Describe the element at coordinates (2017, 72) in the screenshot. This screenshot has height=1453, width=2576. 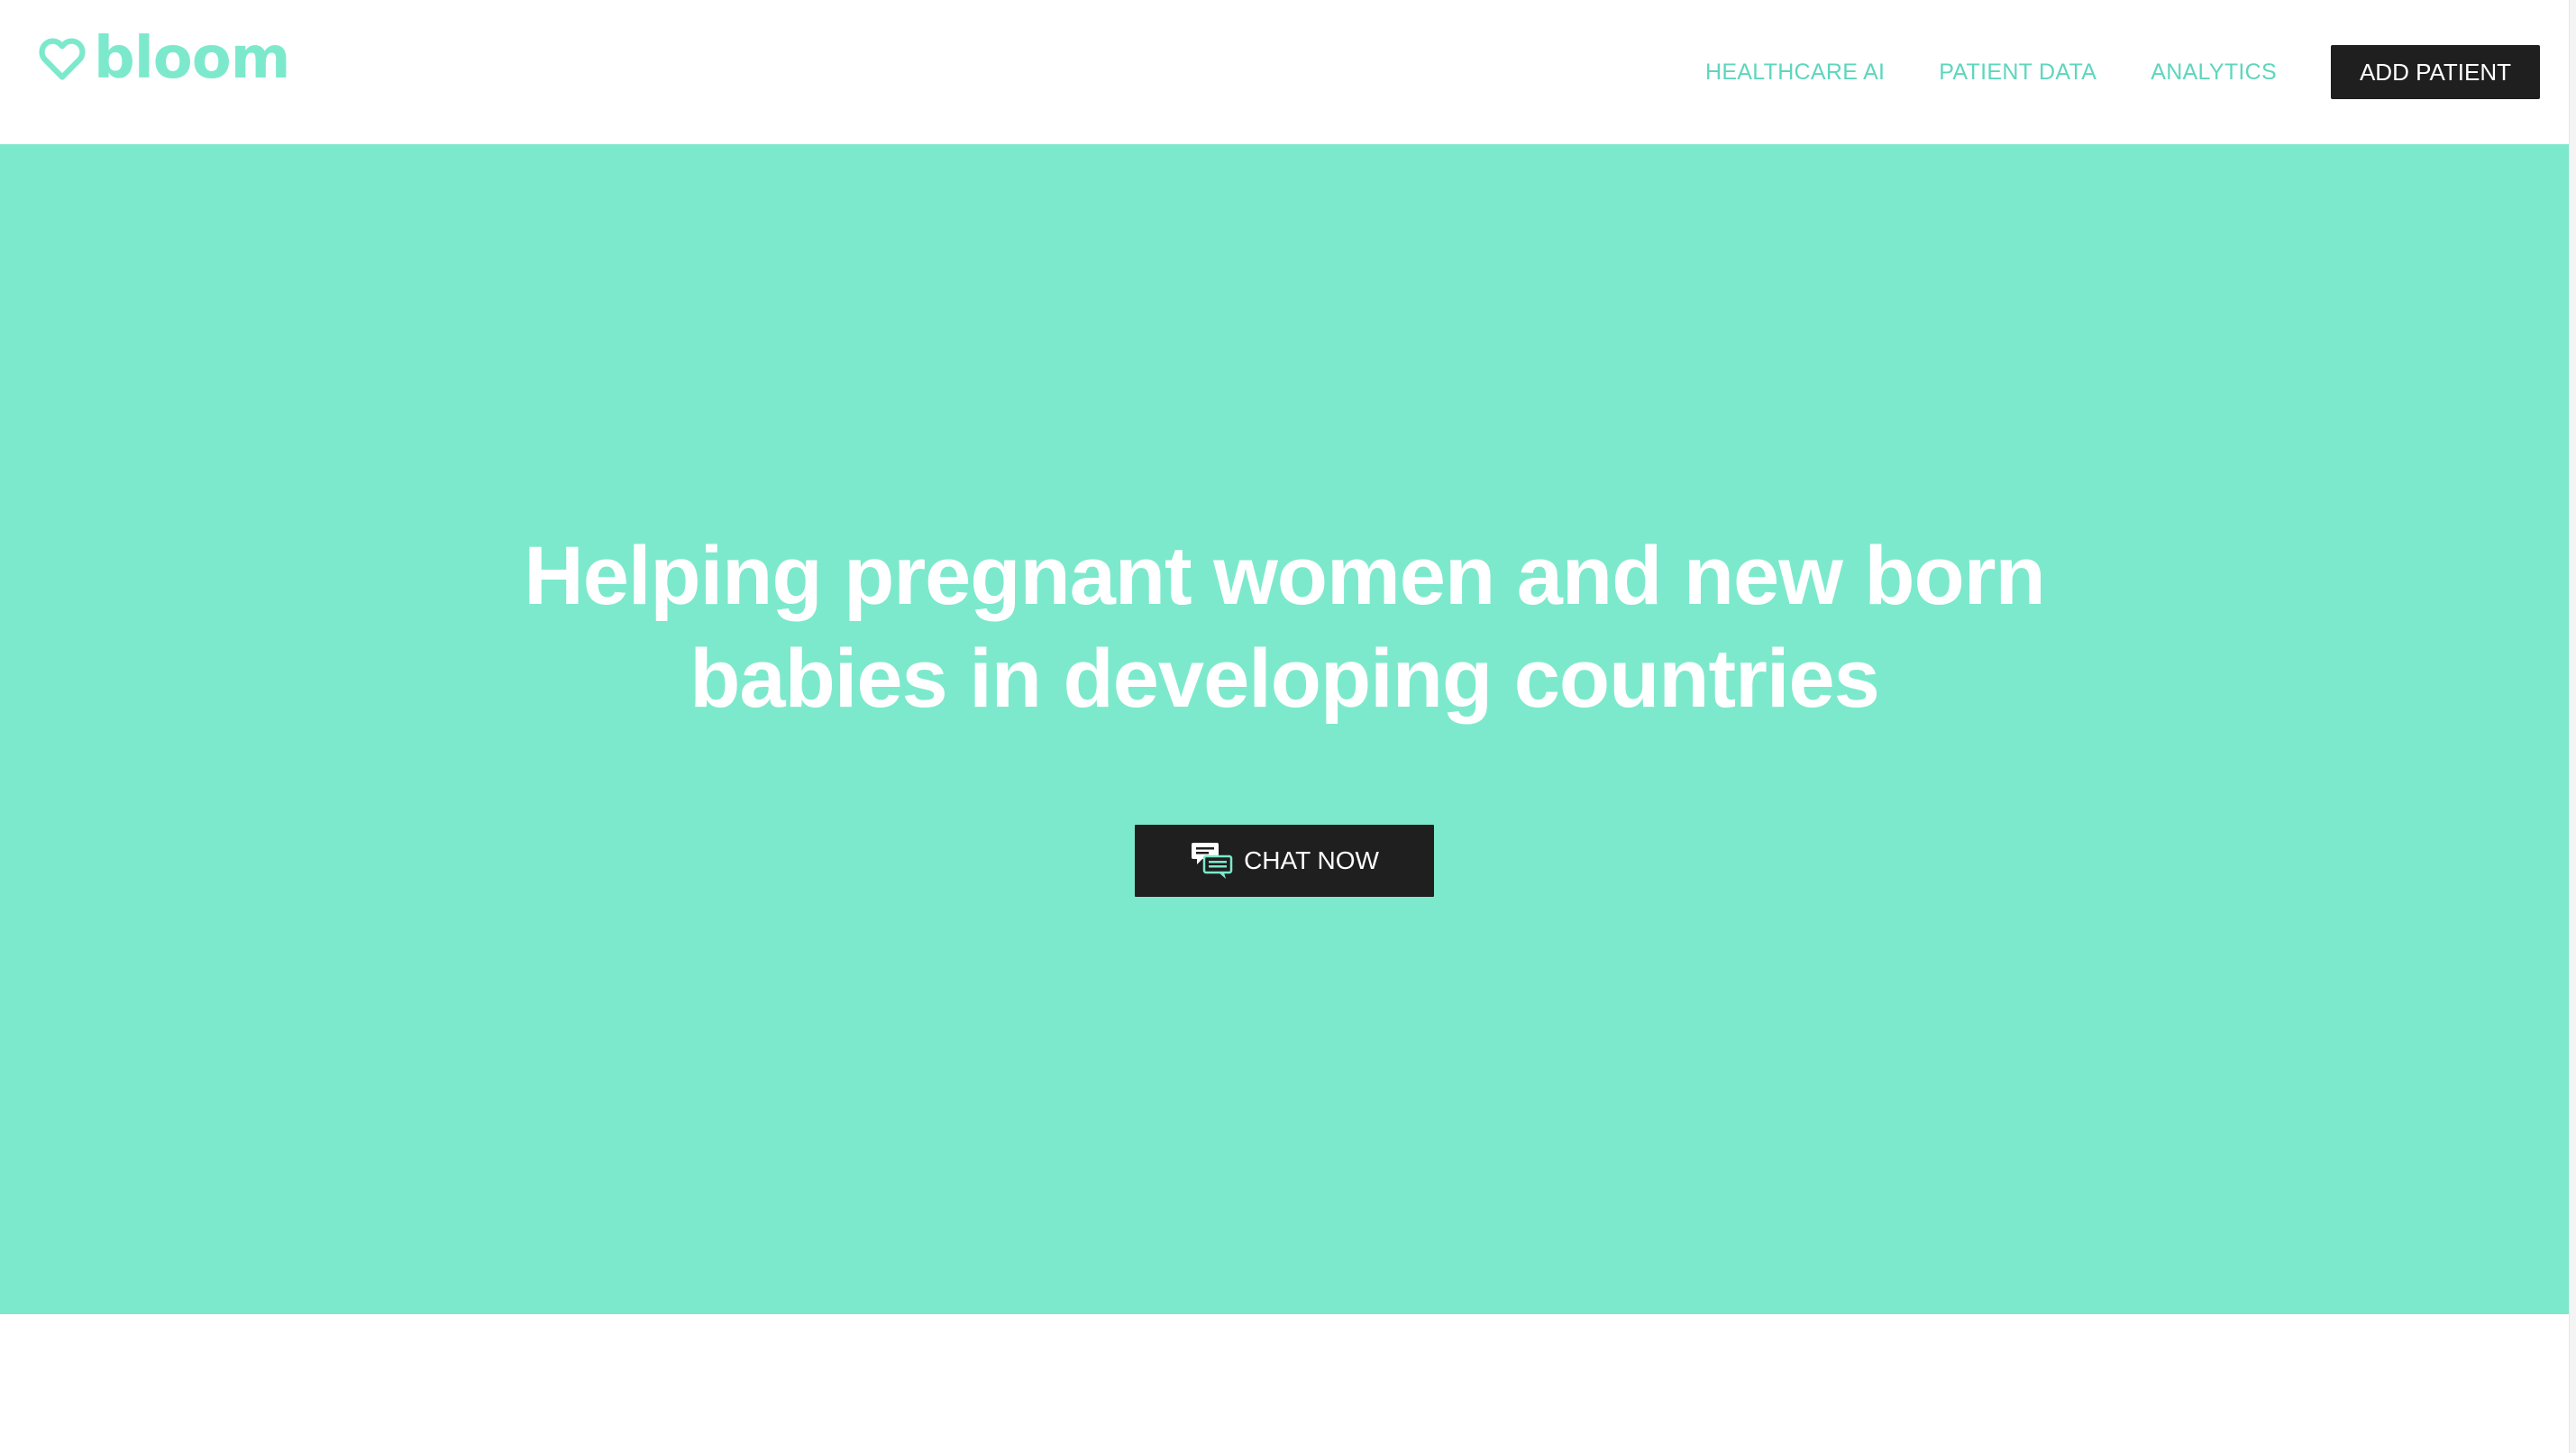
I see `nav-link-patient-data: PATIENT DATA` at that location.